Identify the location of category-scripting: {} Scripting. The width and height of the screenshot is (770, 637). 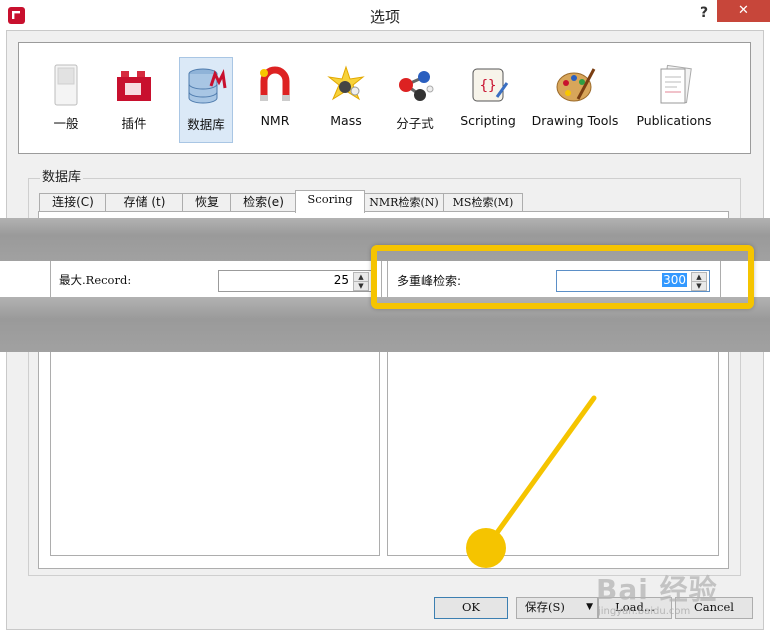
(488, 99).